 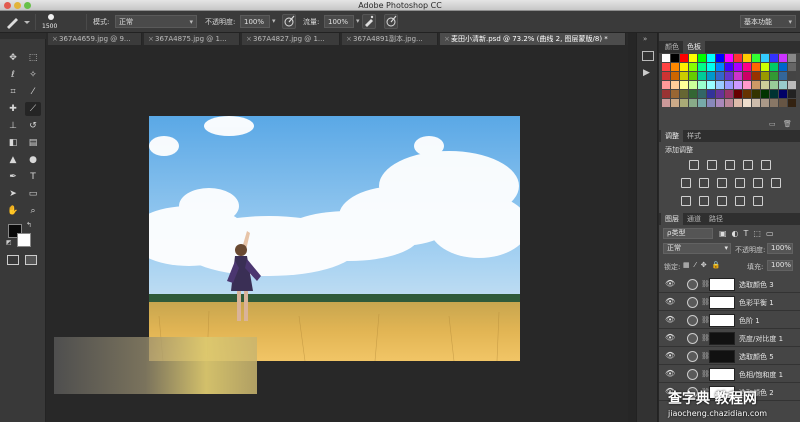 I want to click on gradient-tool-icon: ▤, so click(x=33, y=143).